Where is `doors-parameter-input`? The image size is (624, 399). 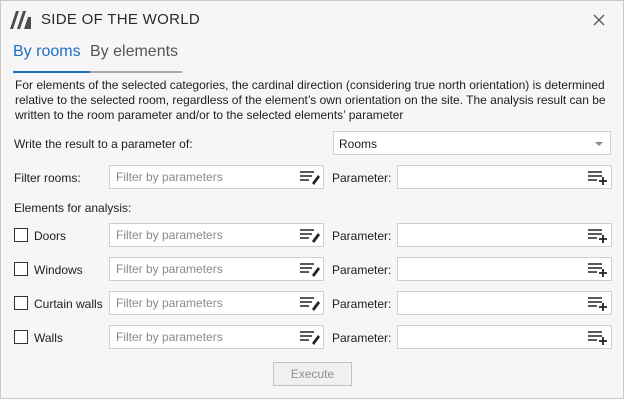 doors-parameter-input is located at coordinates (494, 235).